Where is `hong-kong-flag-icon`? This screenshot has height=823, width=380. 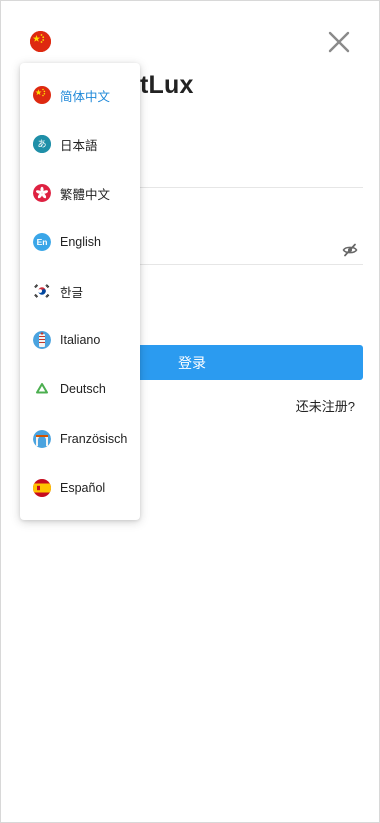 hong-kong-flag-icon is located at coordinates (42, 193).